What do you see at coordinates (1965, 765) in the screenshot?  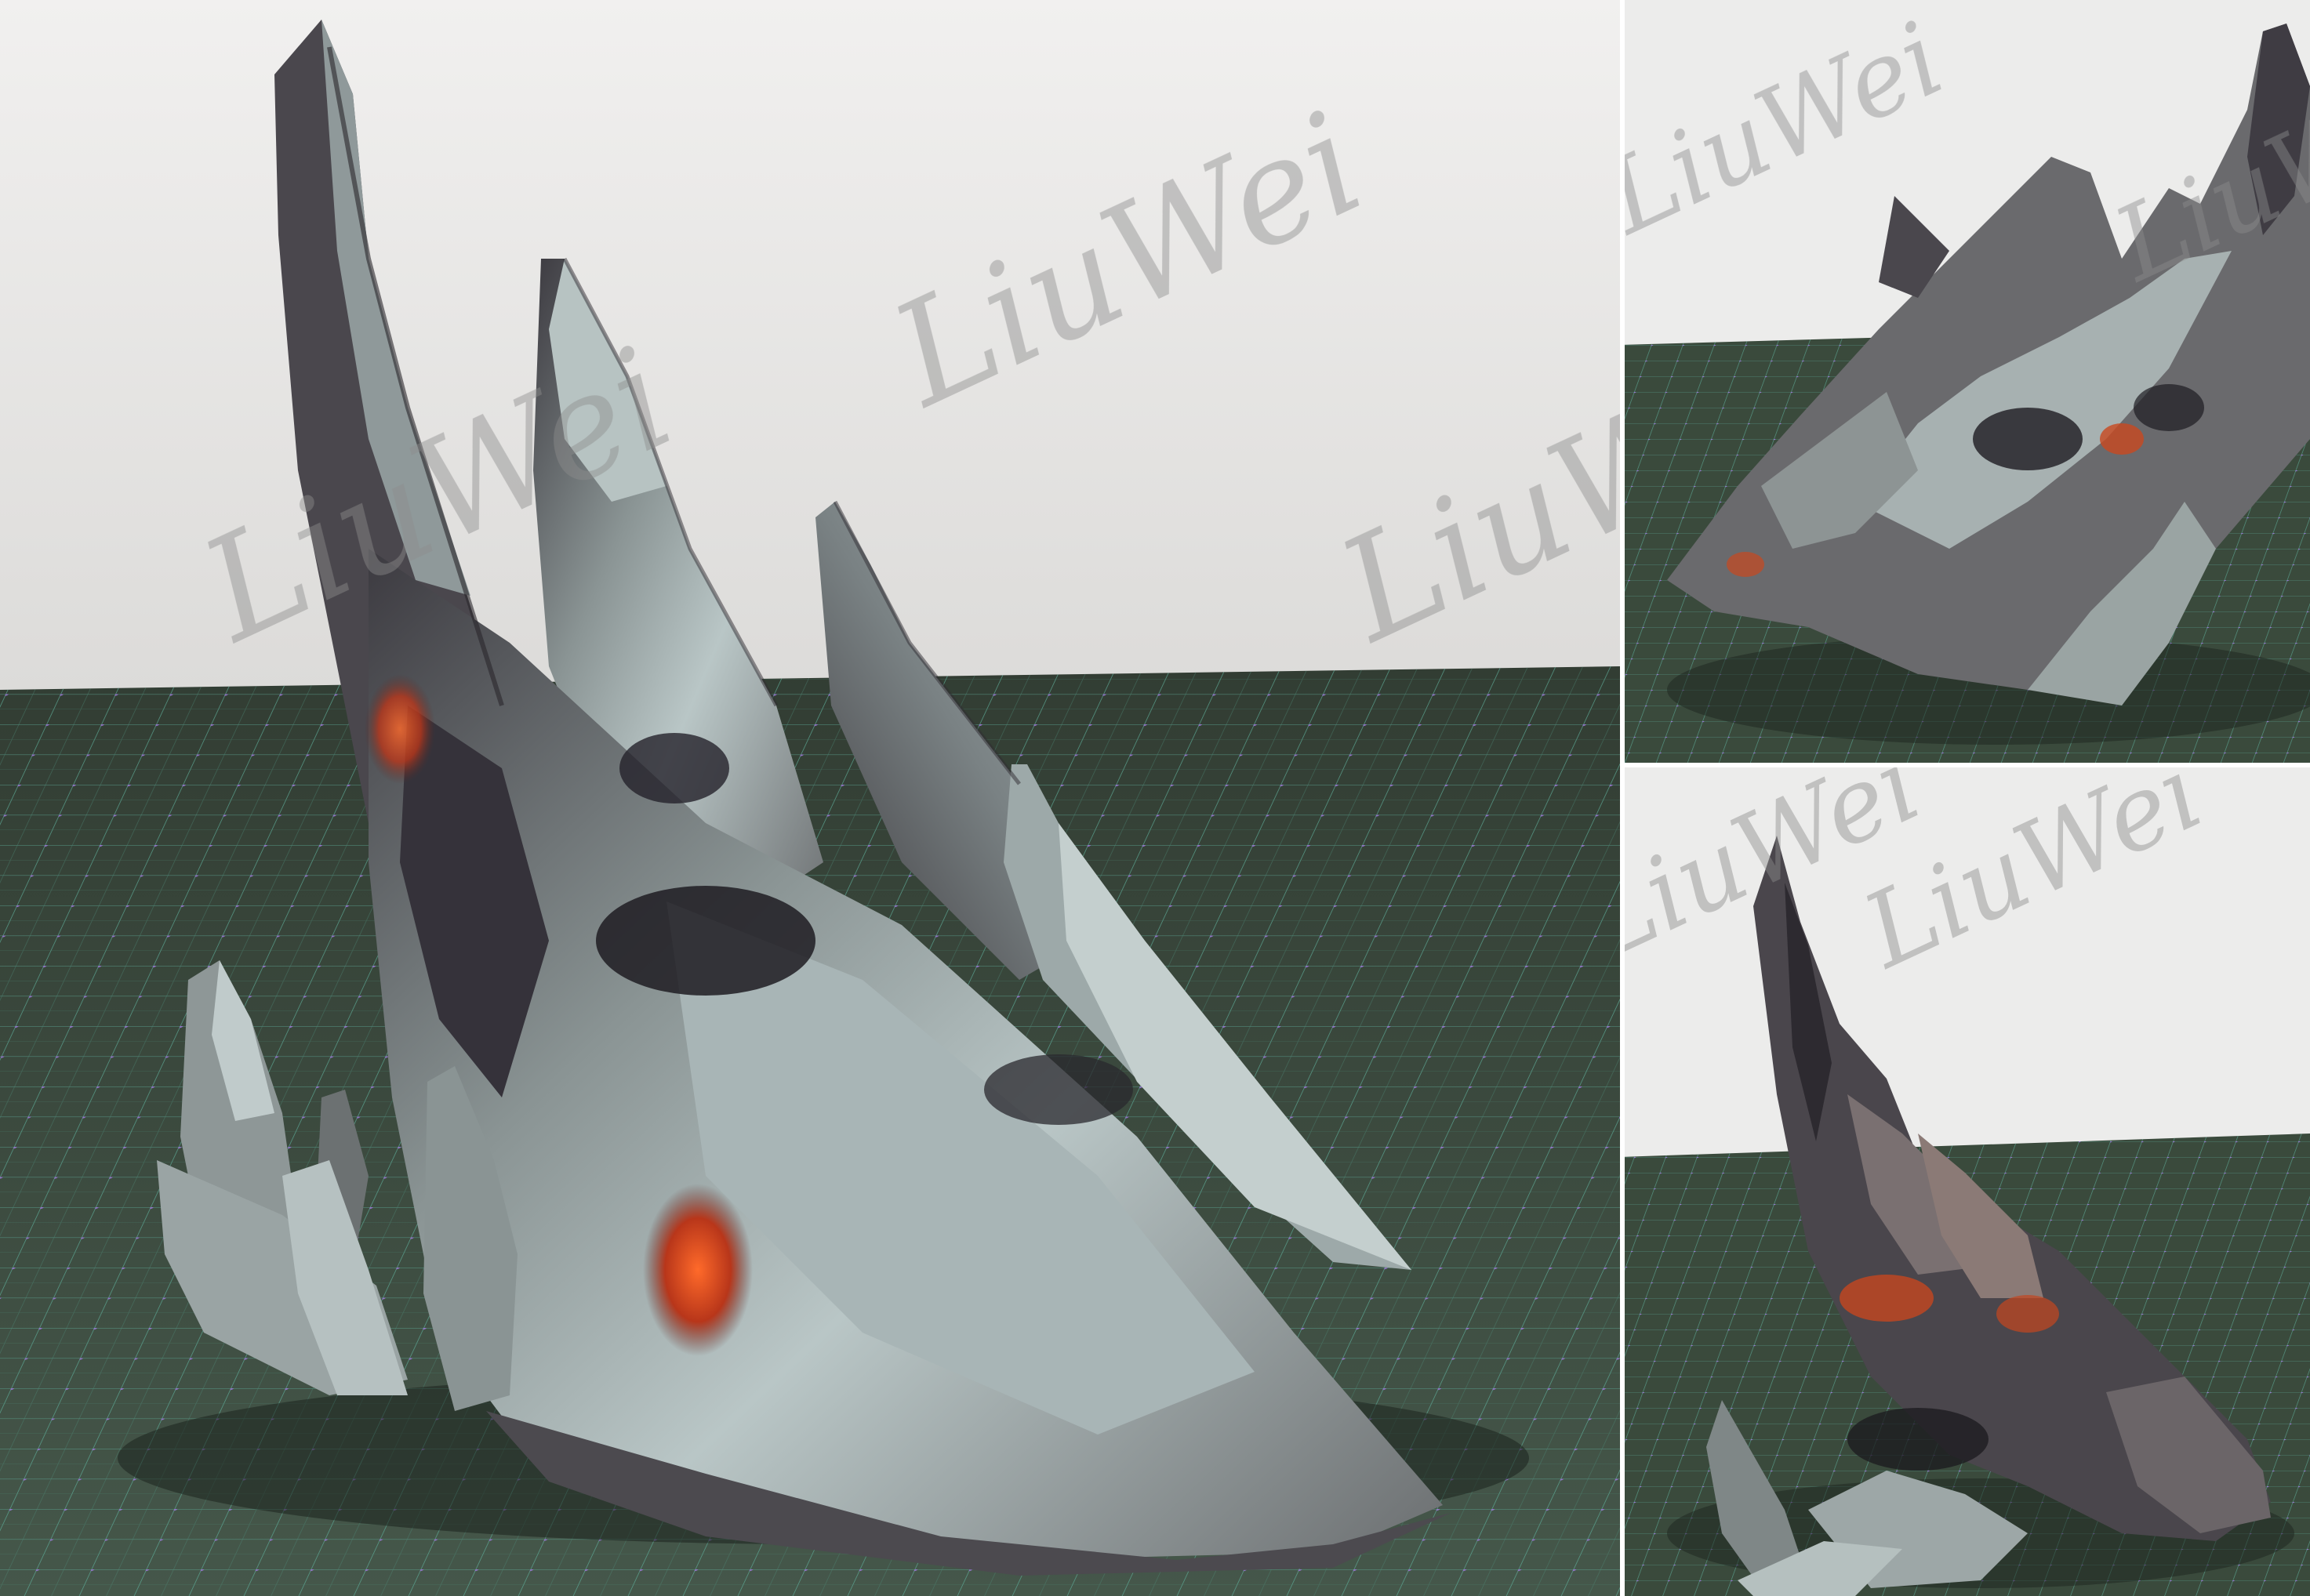 I see `panel-divider-horizontal` at bounding box center [1965, 765].